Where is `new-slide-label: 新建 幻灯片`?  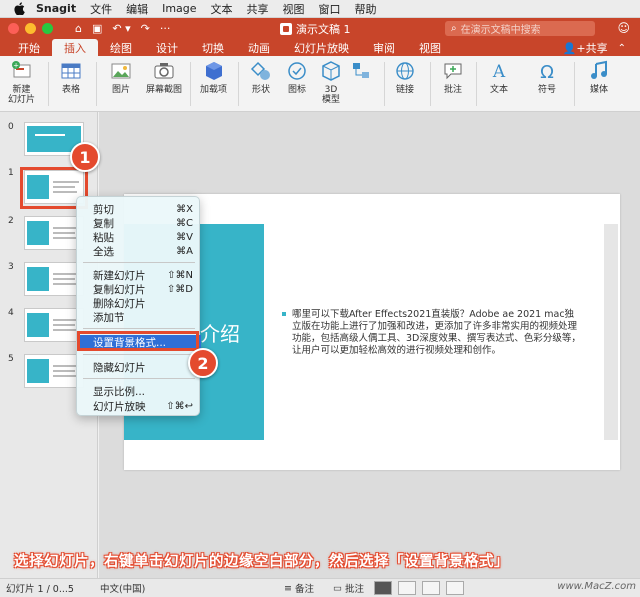
new-slide-label: 新建 幻灯片 is located at coordinates (22, 95).